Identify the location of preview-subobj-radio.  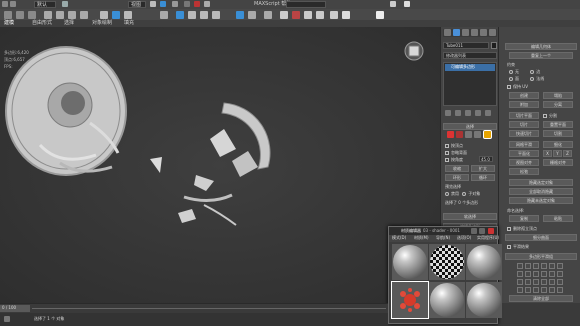
(464, 194).